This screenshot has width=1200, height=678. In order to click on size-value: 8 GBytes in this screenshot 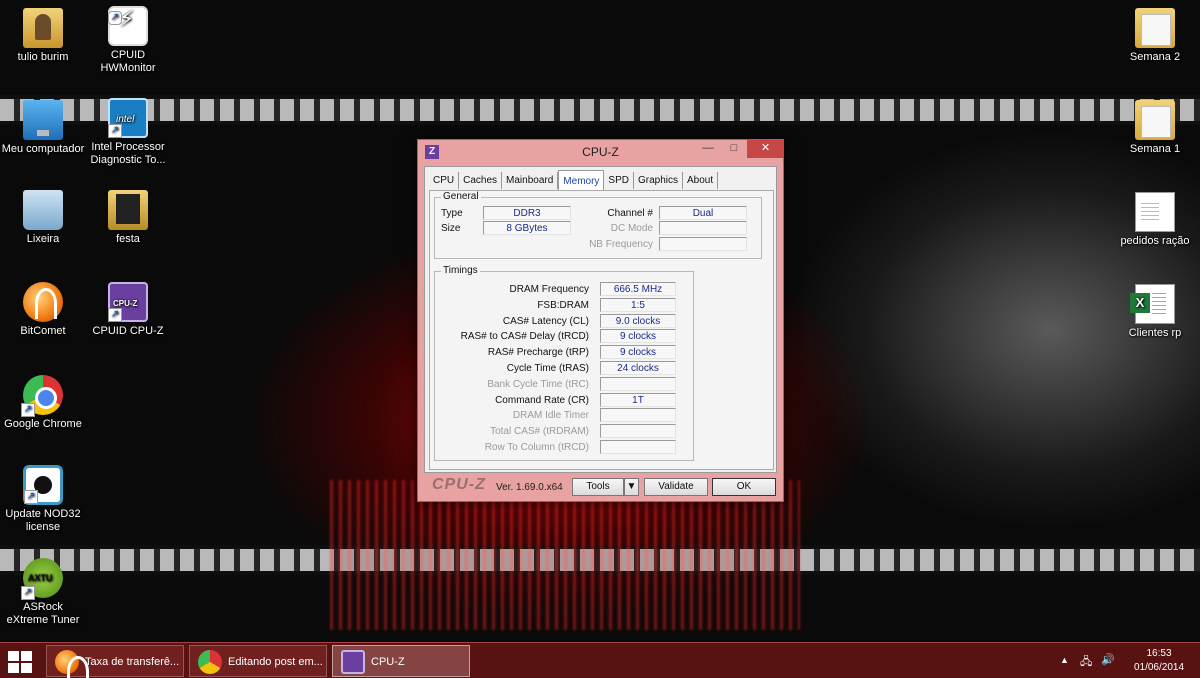, I will do `click(527, 228)`.